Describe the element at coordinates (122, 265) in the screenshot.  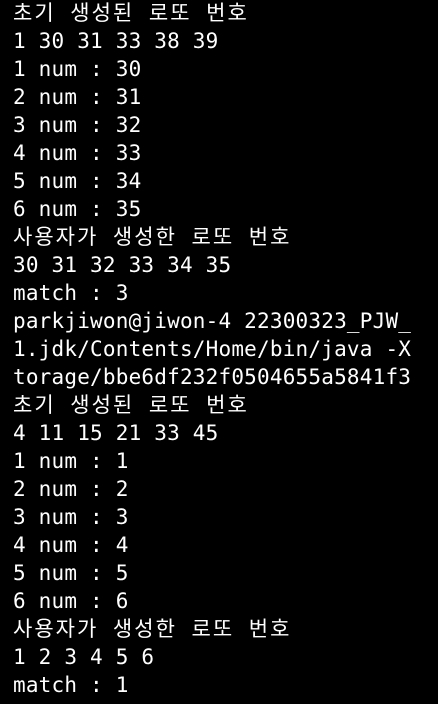
I see `terminal-line-user-numbers: 30 31 32 33 34 35` at that location.